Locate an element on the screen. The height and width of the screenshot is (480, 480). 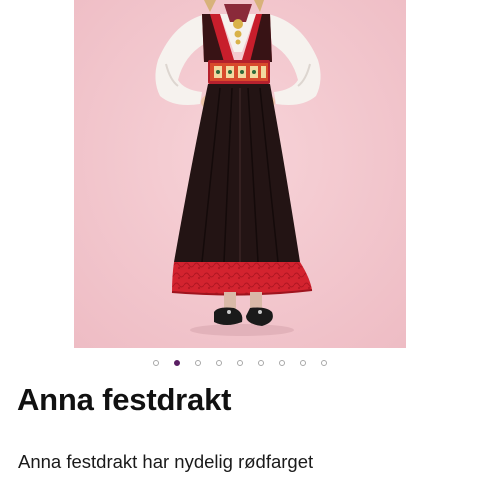
product-description: Anna festdrakt har nydelig rødfarget is located at coordinates (166, 461).